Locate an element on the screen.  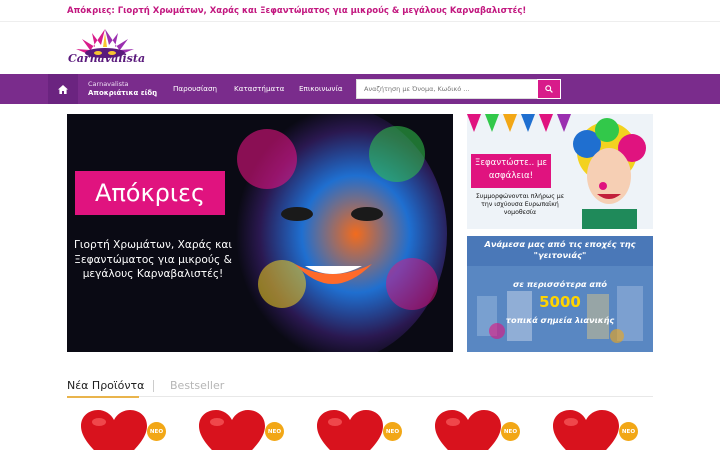
product-tabs: Νέα Προϊόντα Bestseller is located at coordinates (360, 388).